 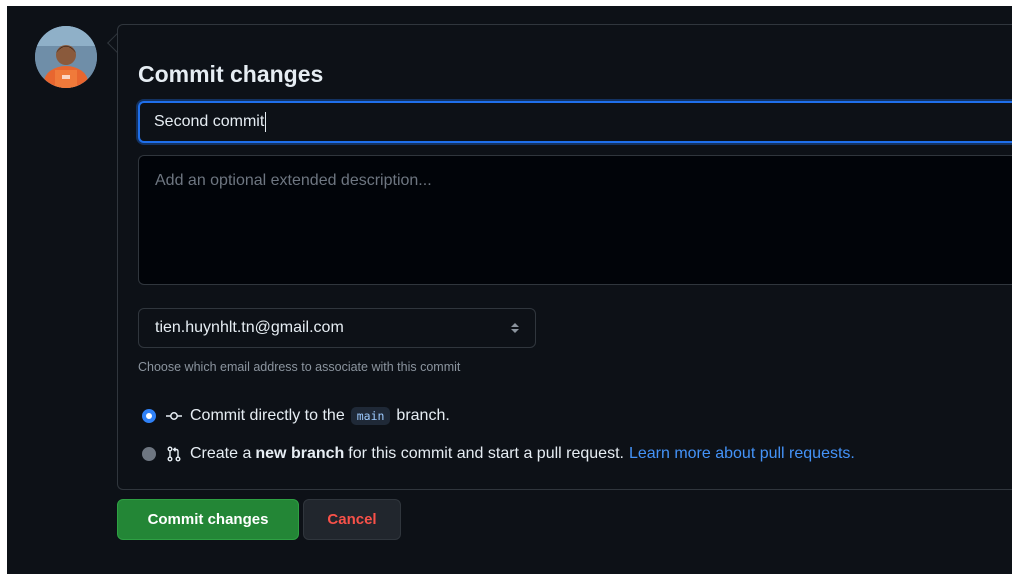 I want to click on email-select: tien.huynhlt.tn@gmail.com, so click(x=337, y=328).